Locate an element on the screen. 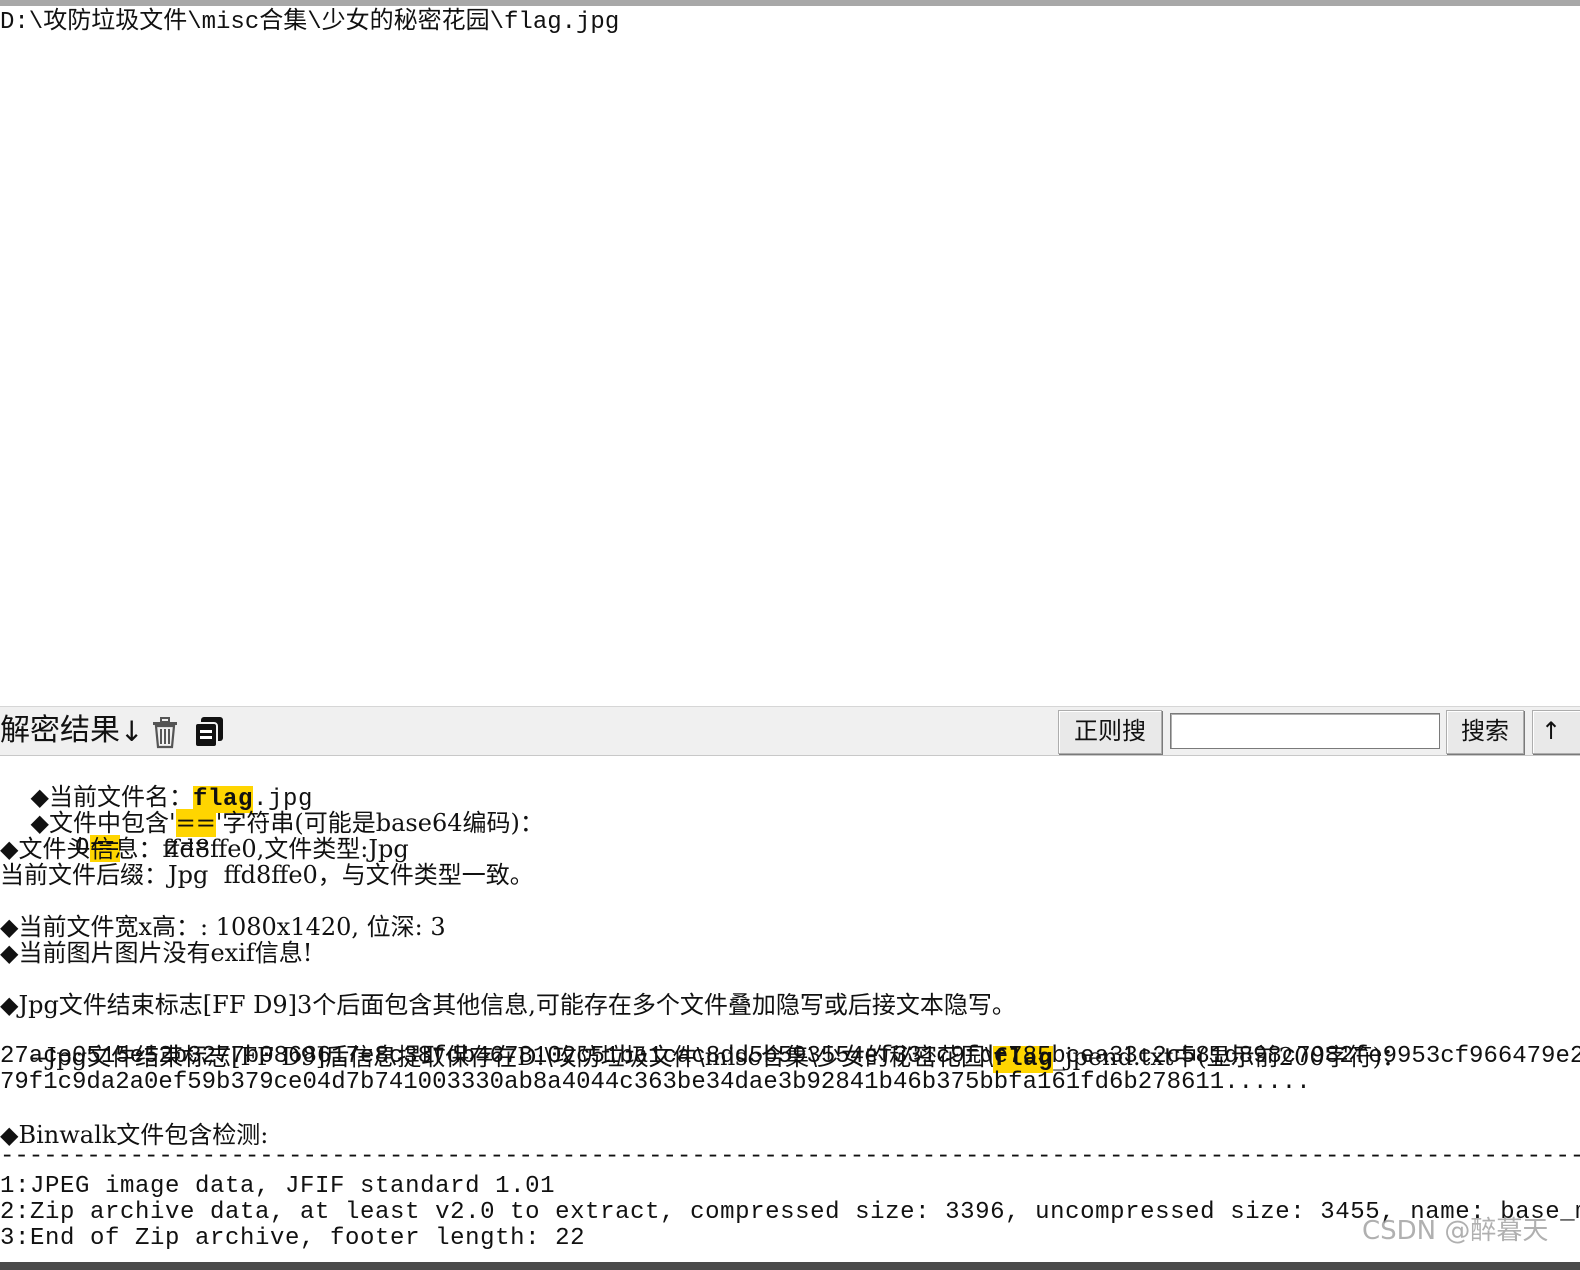  trash-icon is located at coordinates (165, 733).